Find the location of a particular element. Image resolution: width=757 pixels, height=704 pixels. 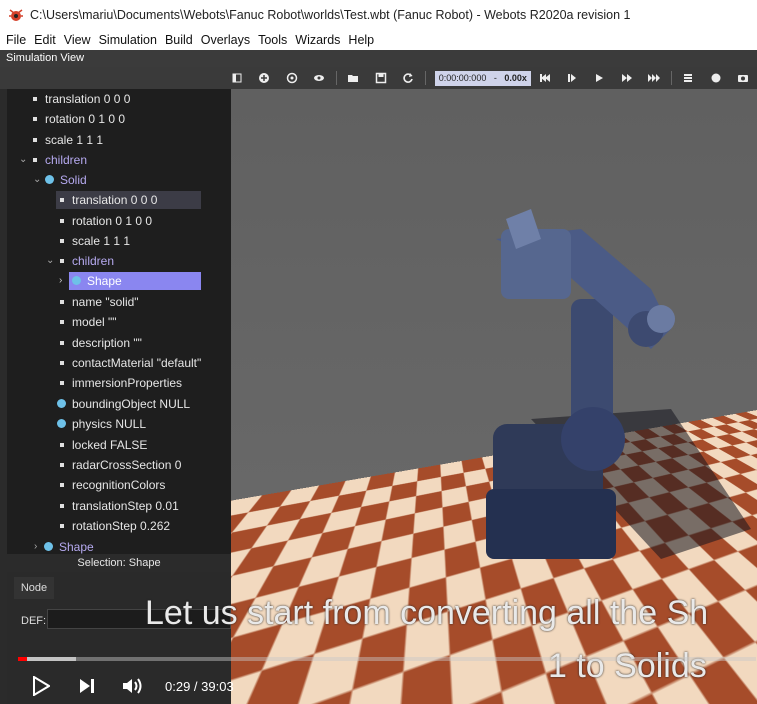

selection-status: Selection: Shape is located at coordinates (119, 563).